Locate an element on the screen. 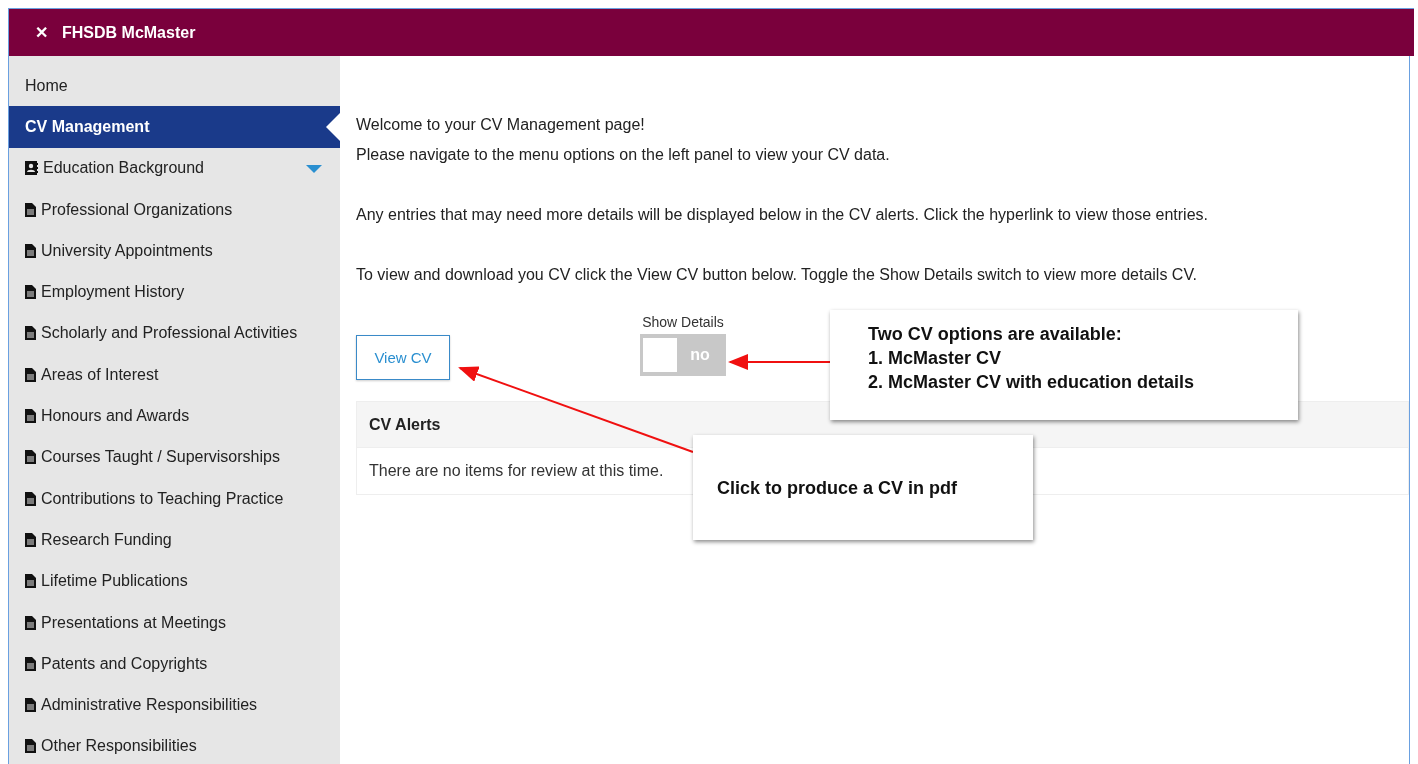 This screenshot has height=764, width=1418. toggle-label: Show Details is located at coordinates (683, 322).